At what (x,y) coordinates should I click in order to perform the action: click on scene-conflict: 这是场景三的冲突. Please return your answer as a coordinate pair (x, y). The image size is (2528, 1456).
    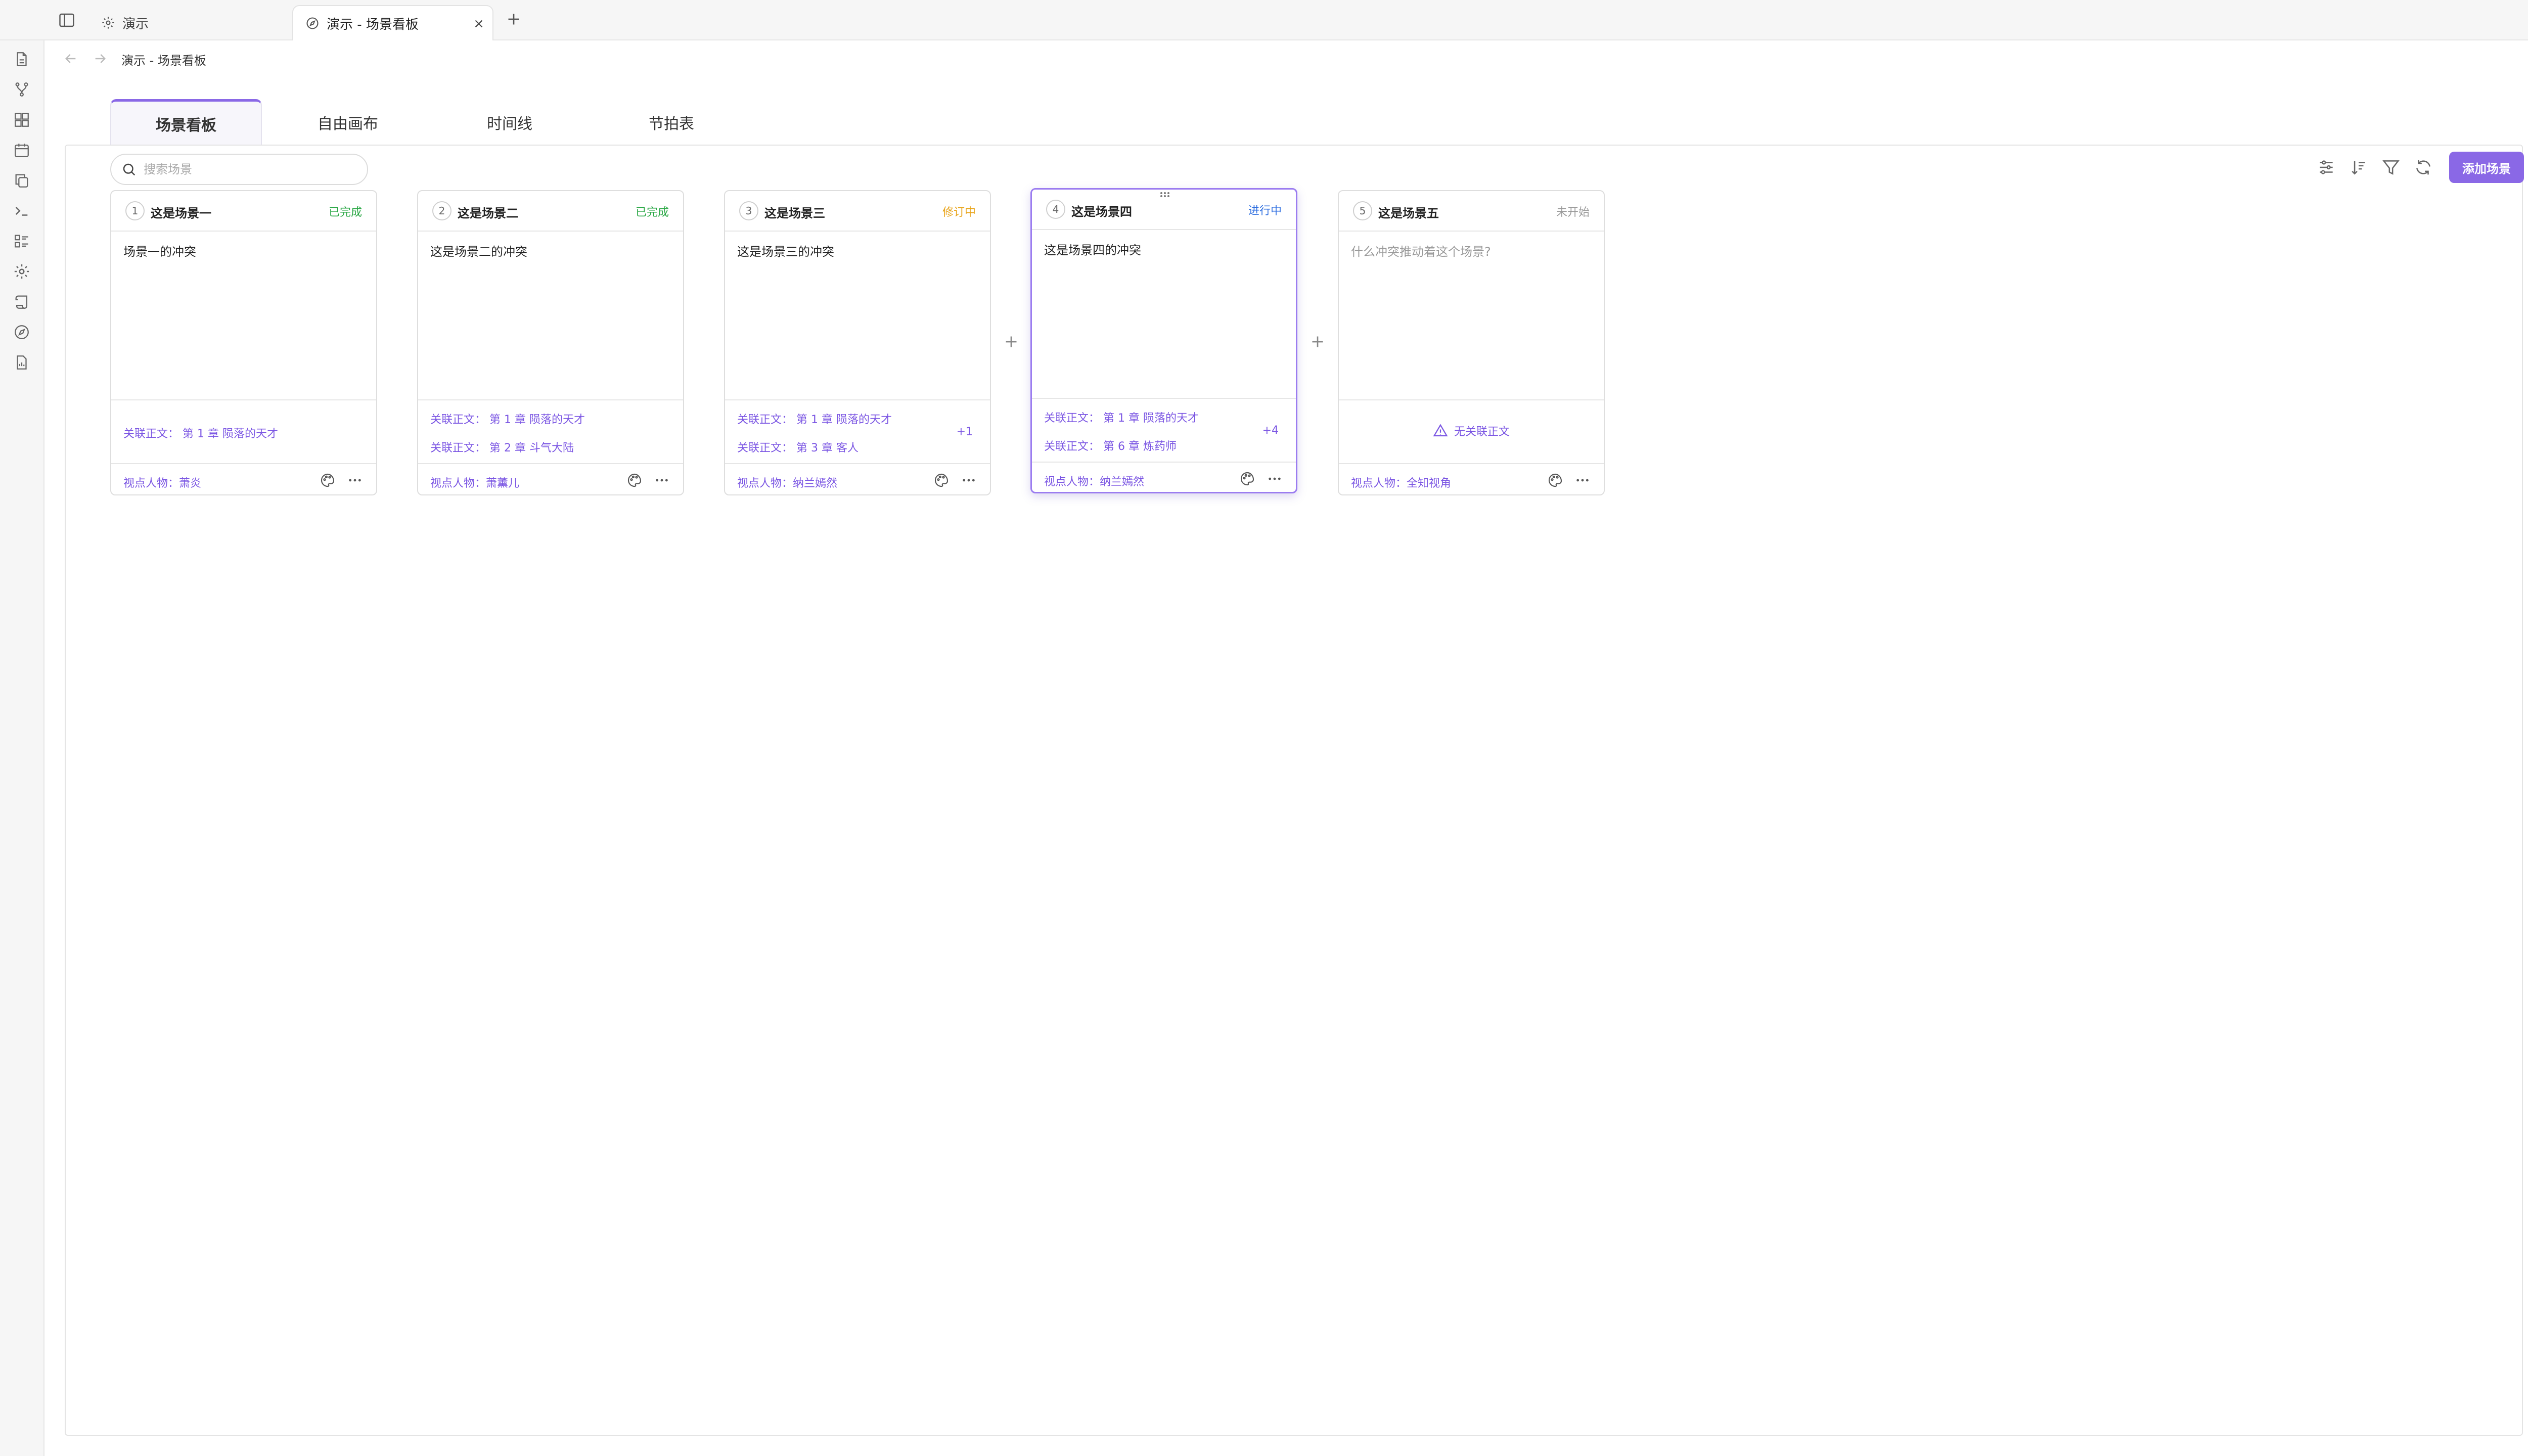
    Looking at the image, I should click on (786, 250).